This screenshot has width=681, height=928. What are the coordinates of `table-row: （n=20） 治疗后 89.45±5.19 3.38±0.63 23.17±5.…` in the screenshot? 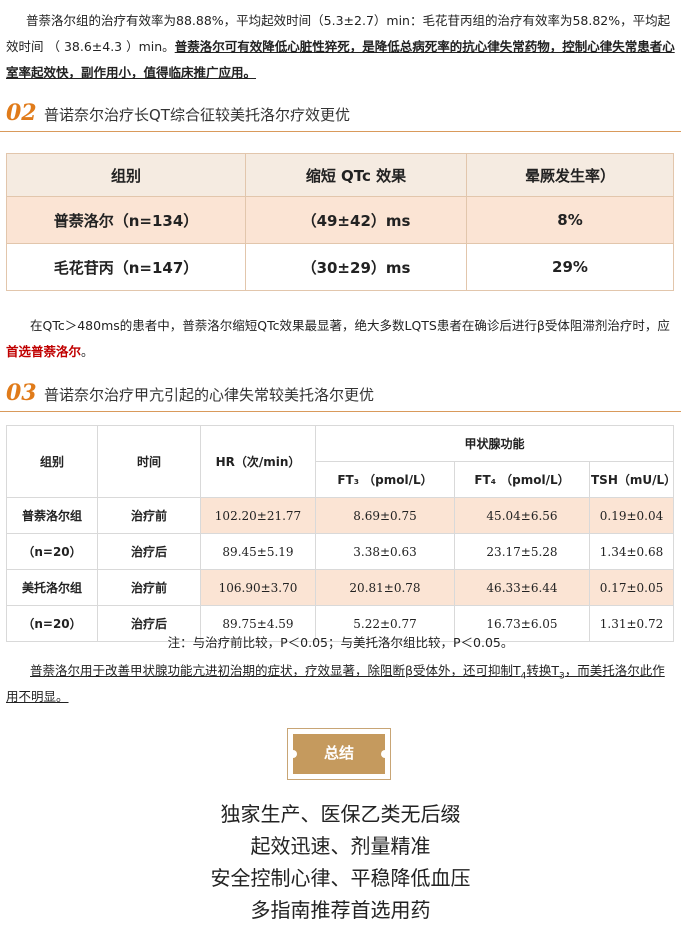 It's located at (340, 551).